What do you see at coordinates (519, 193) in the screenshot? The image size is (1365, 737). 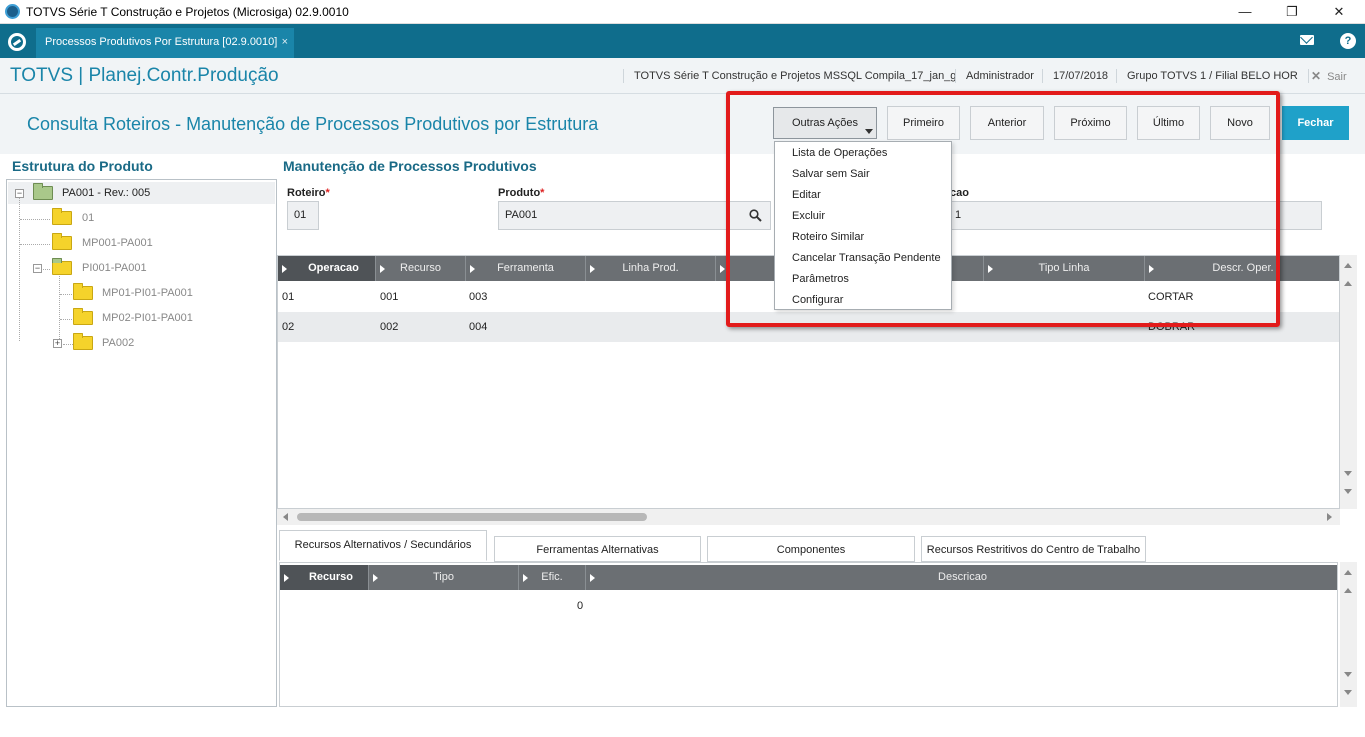 I see `produto-label-text: Produto` at bounding box center [519, 193].